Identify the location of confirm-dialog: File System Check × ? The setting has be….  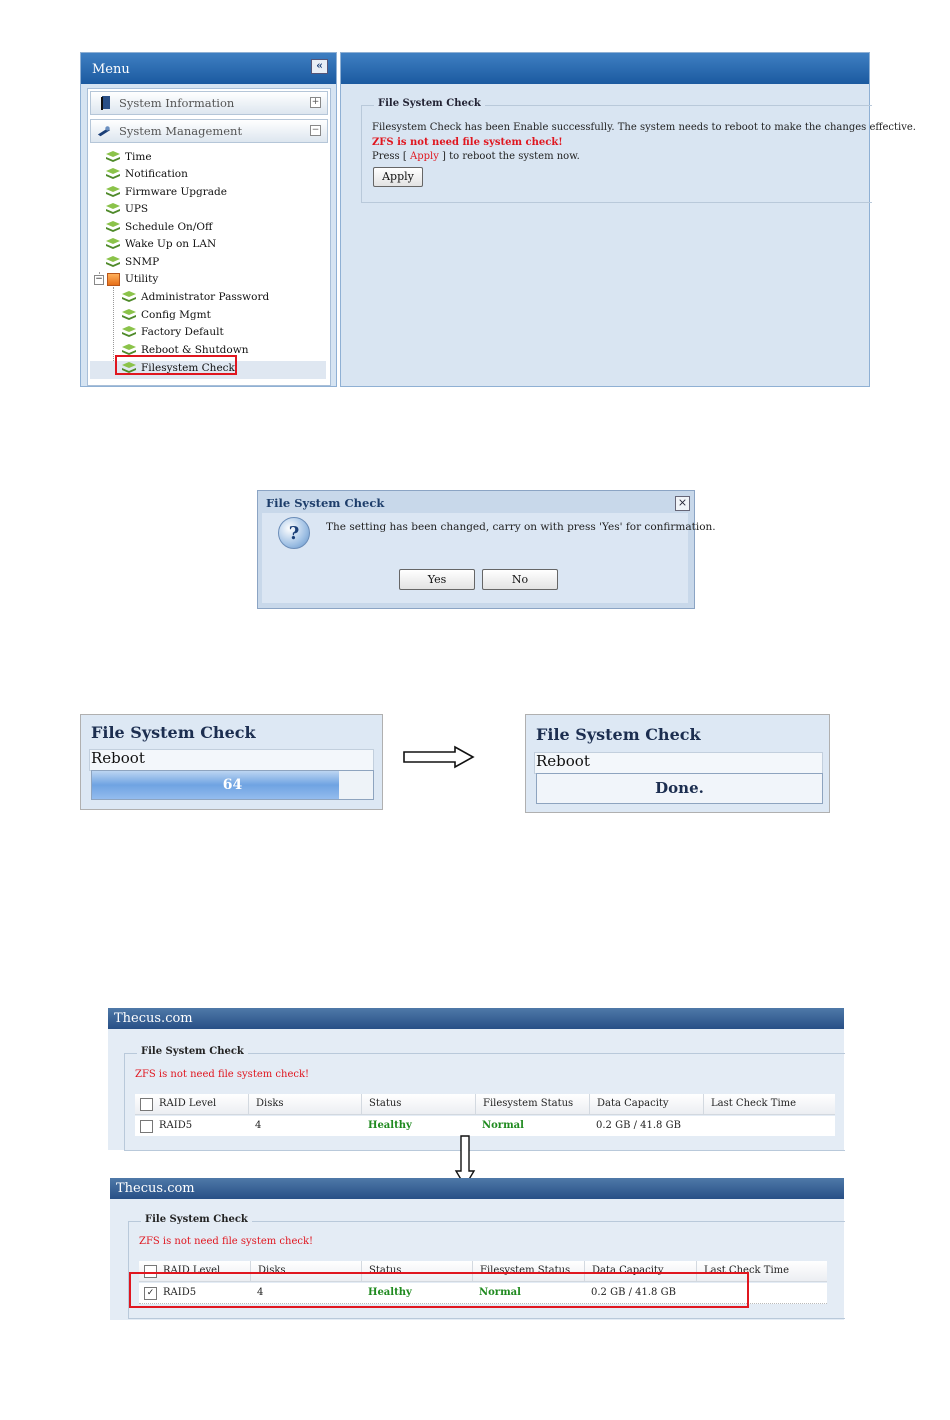
(486, 549).